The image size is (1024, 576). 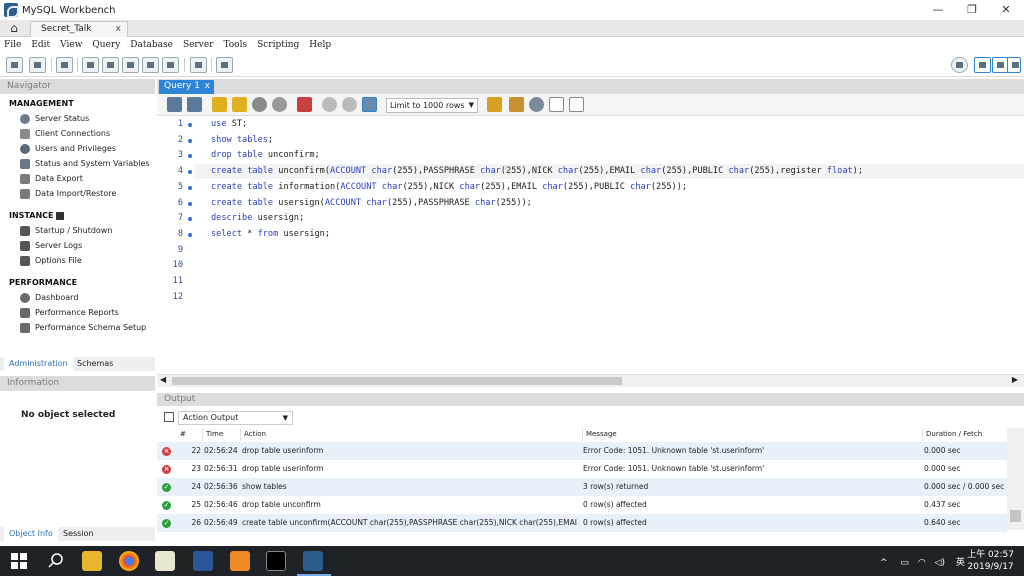 What do you see at coordinates (49, 297) in the screenshot?
I see `nav-dashboard: Dashboard` at bounding box center [49, 297].